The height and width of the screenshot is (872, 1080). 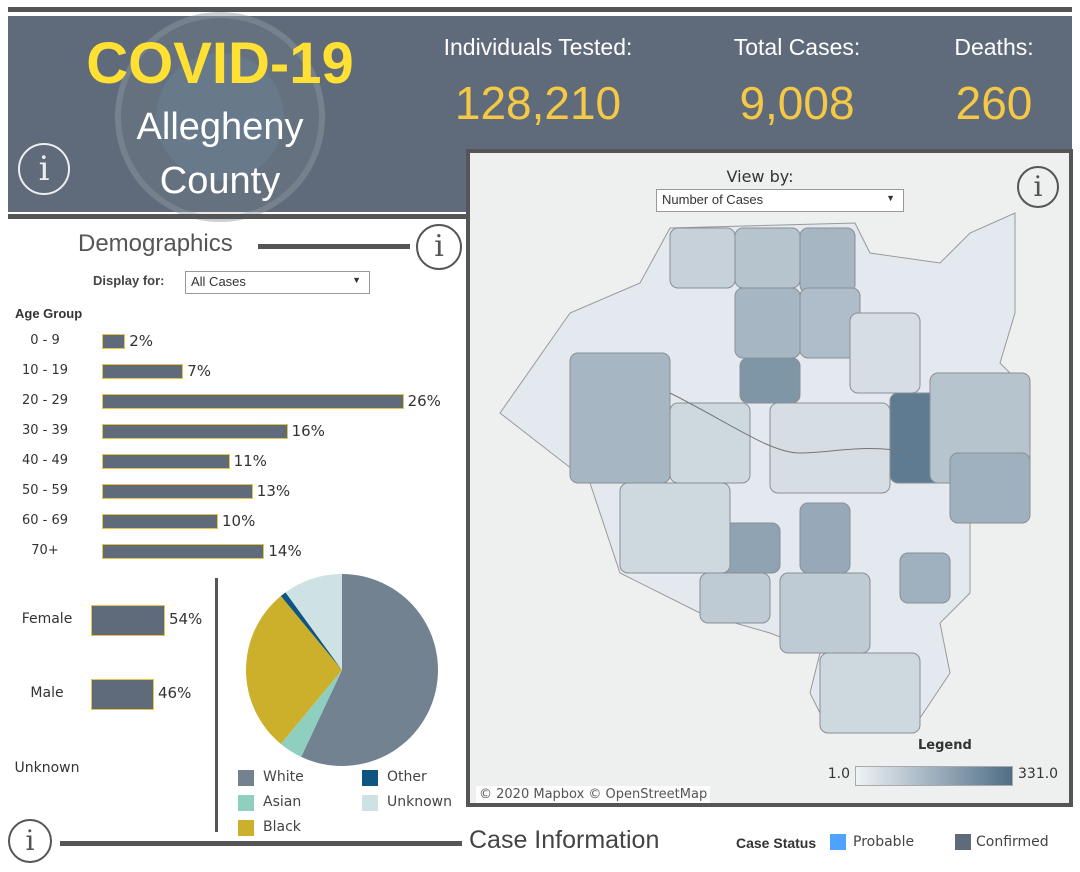 I want to click on demographics-title: Demographics, so click(x=155, y=243).